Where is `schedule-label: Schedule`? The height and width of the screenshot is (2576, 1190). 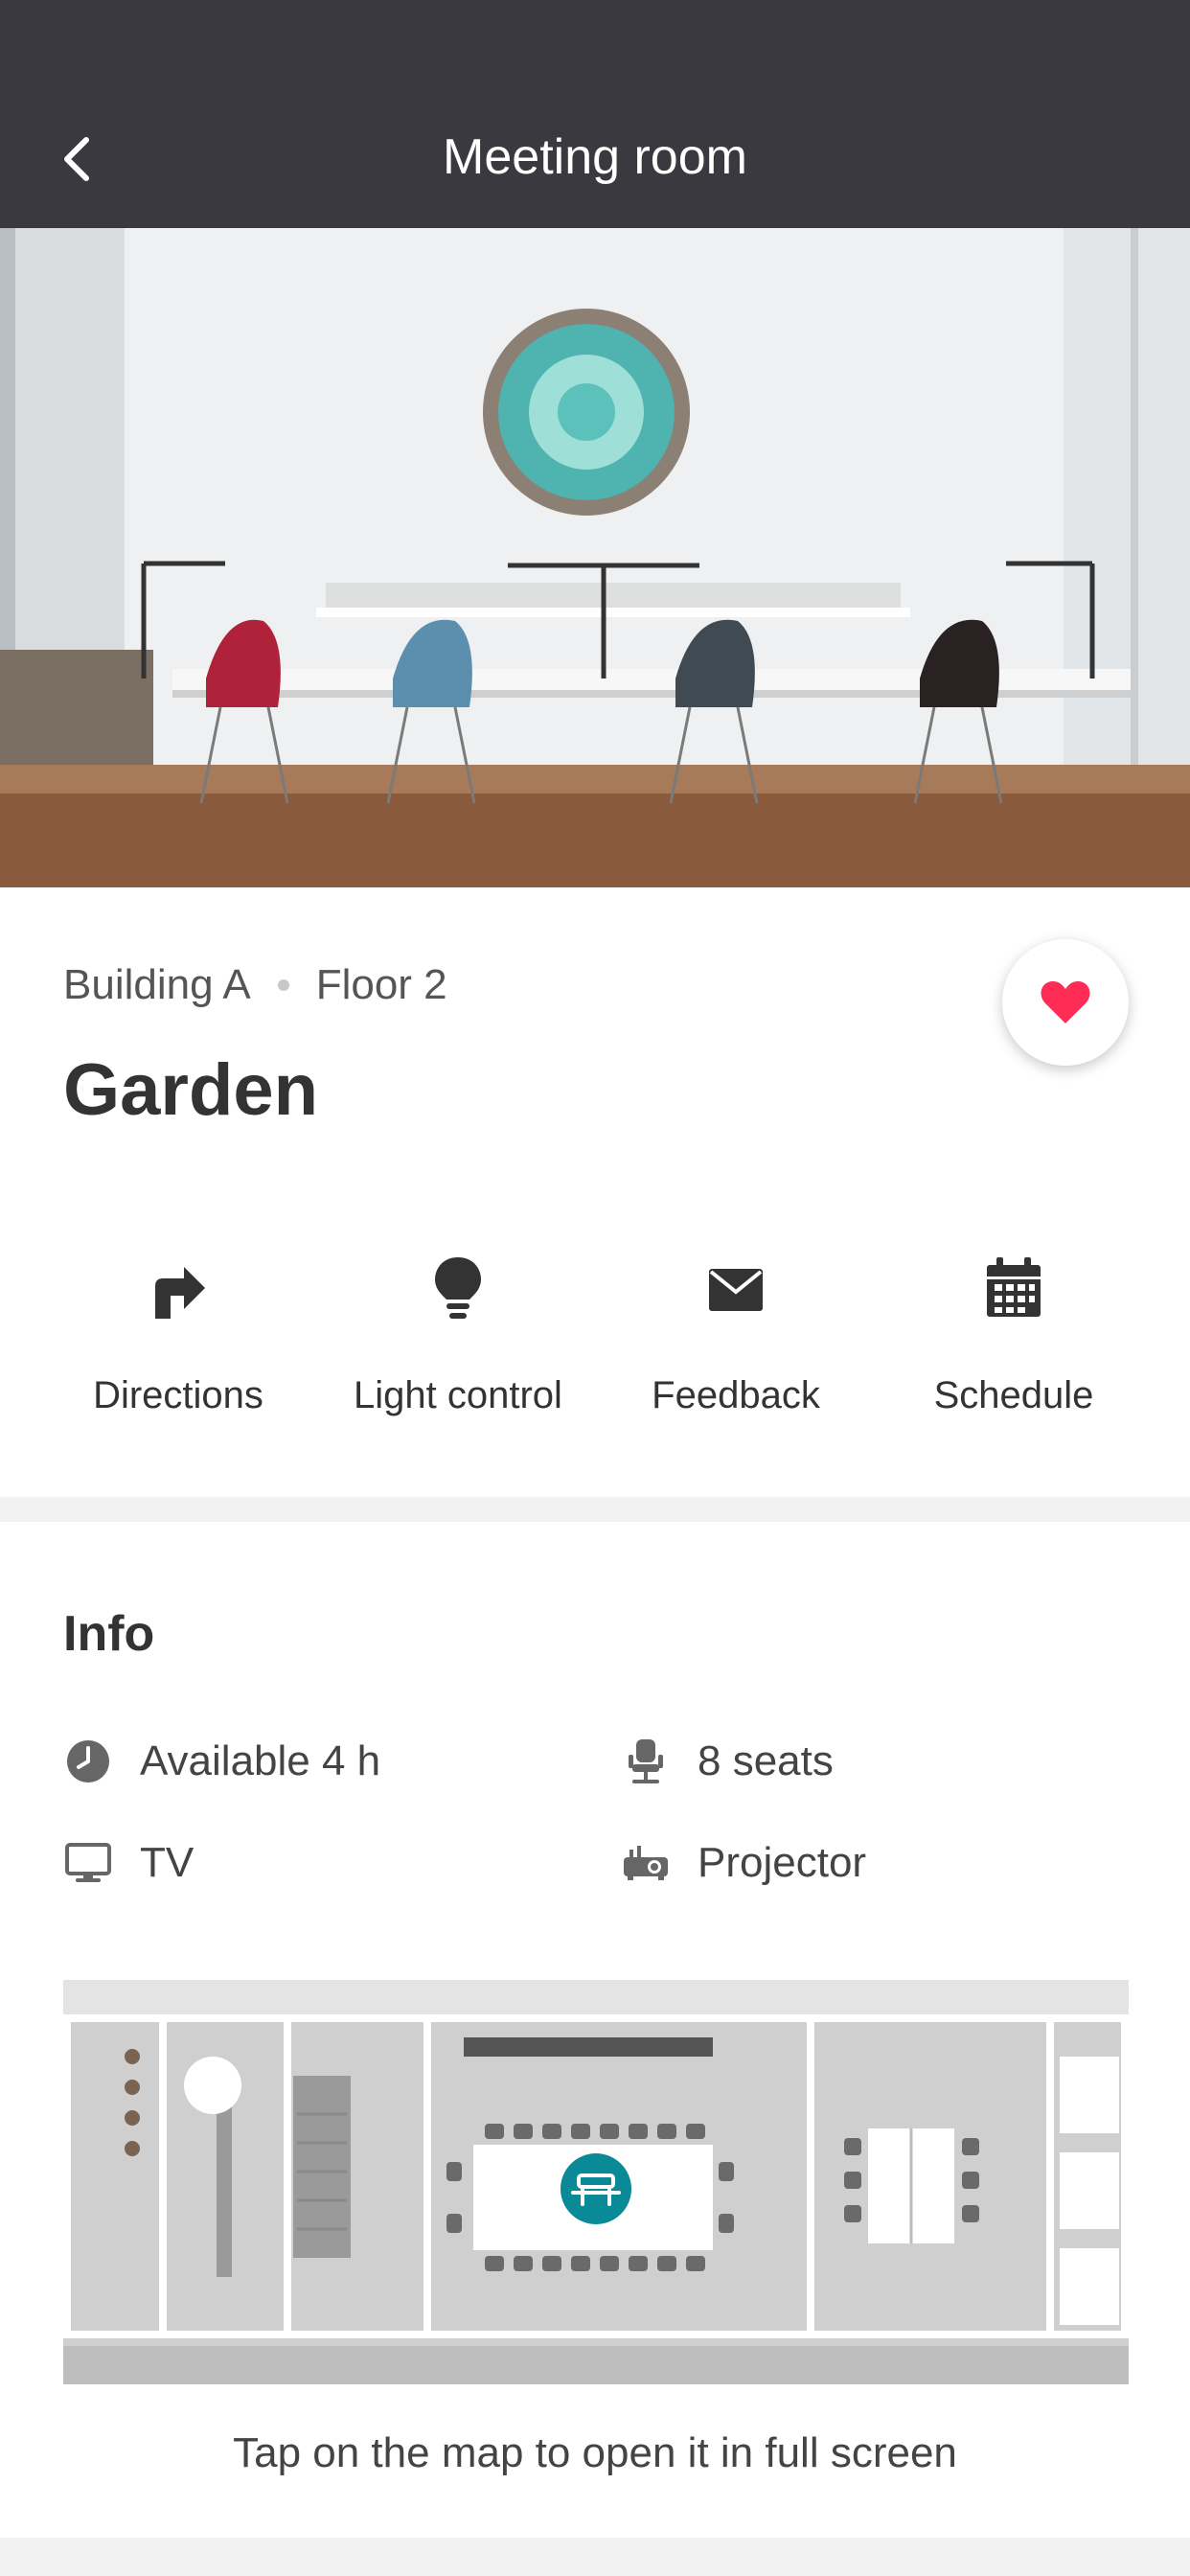 schedule-label: Schedule is located at coordinates (1014, 1395).